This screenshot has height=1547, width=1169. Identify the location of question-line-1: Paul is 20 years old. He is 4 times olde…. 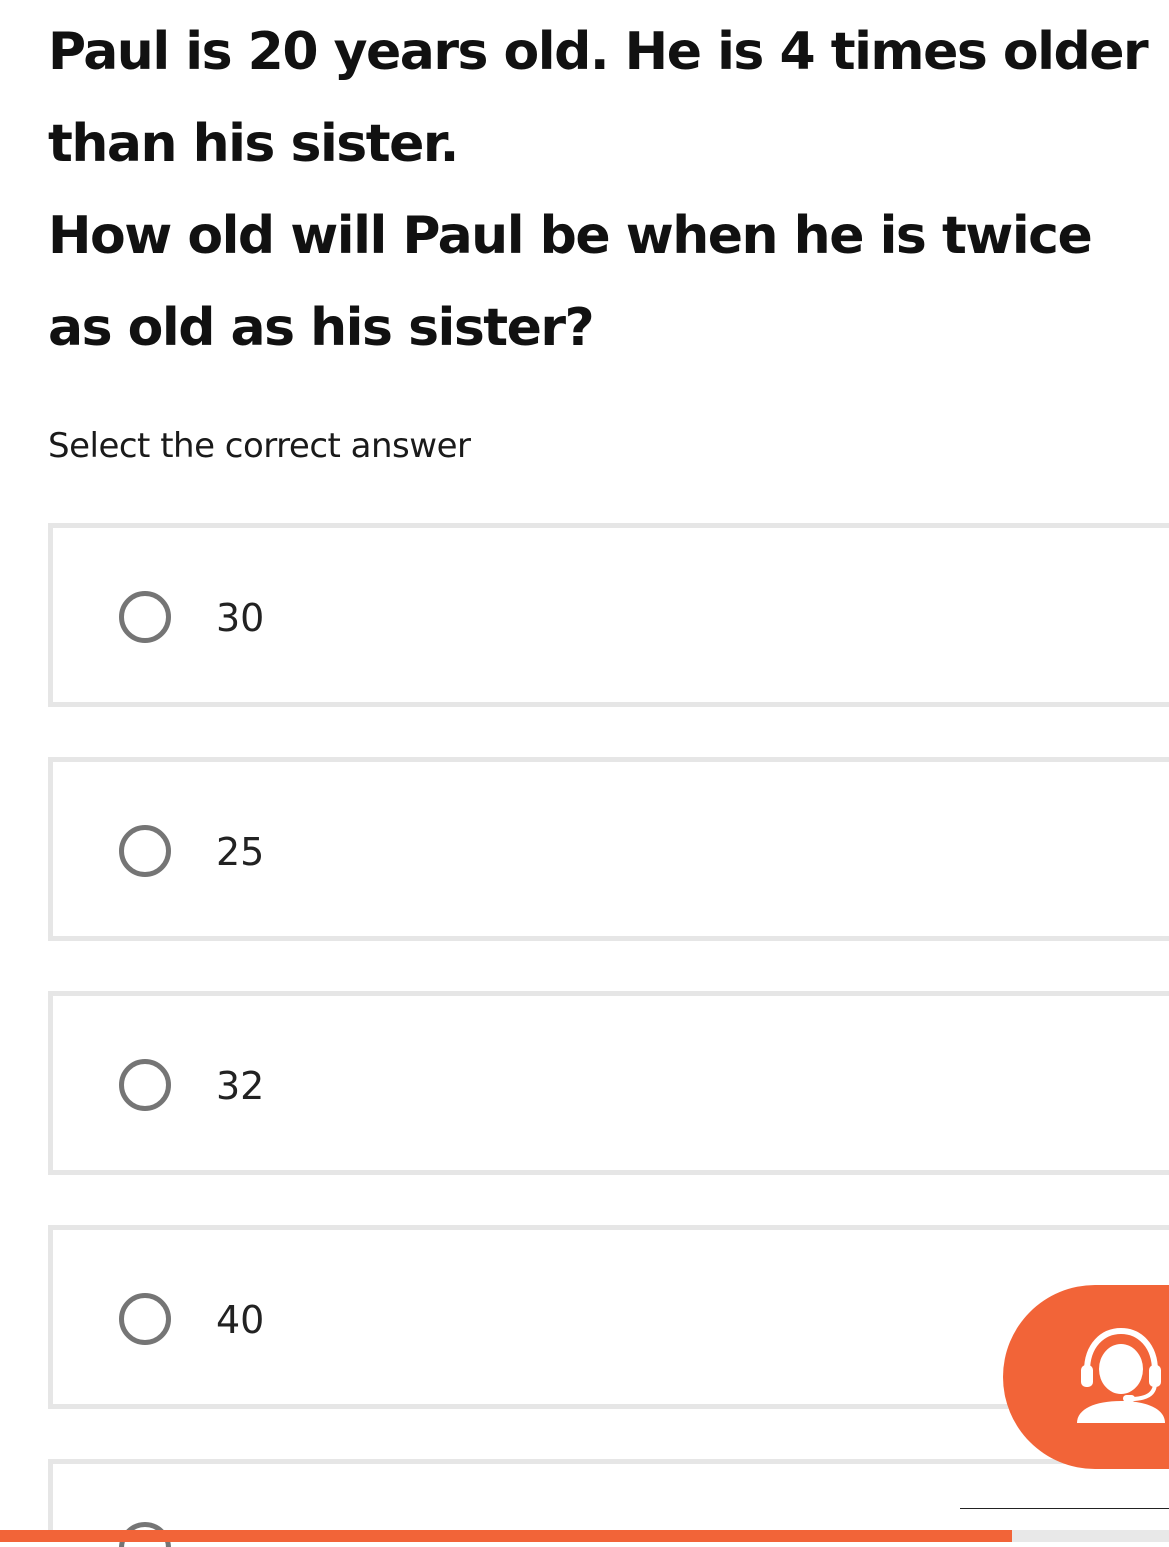
(598, 98).